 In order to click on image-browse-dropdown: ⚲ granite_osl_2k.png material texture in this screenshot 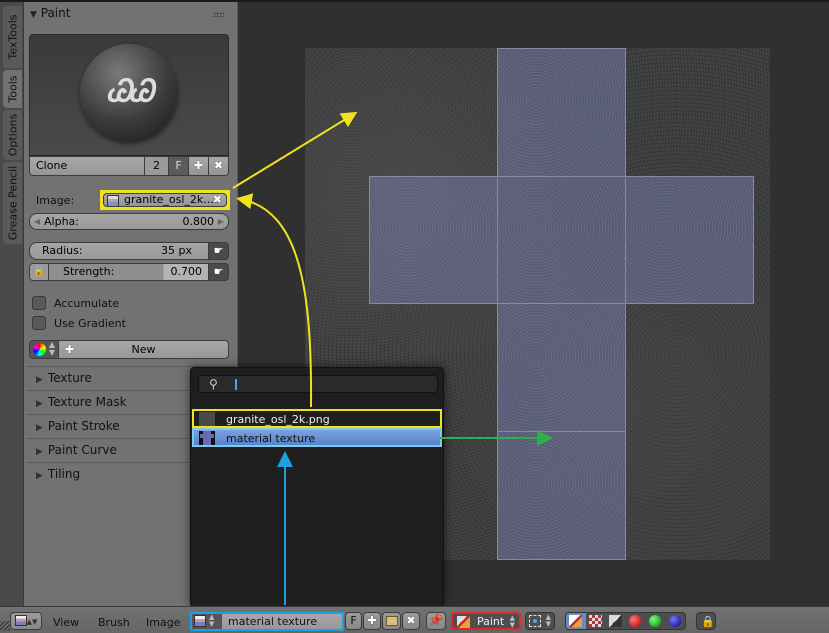, I will do `click(317, 487)`.